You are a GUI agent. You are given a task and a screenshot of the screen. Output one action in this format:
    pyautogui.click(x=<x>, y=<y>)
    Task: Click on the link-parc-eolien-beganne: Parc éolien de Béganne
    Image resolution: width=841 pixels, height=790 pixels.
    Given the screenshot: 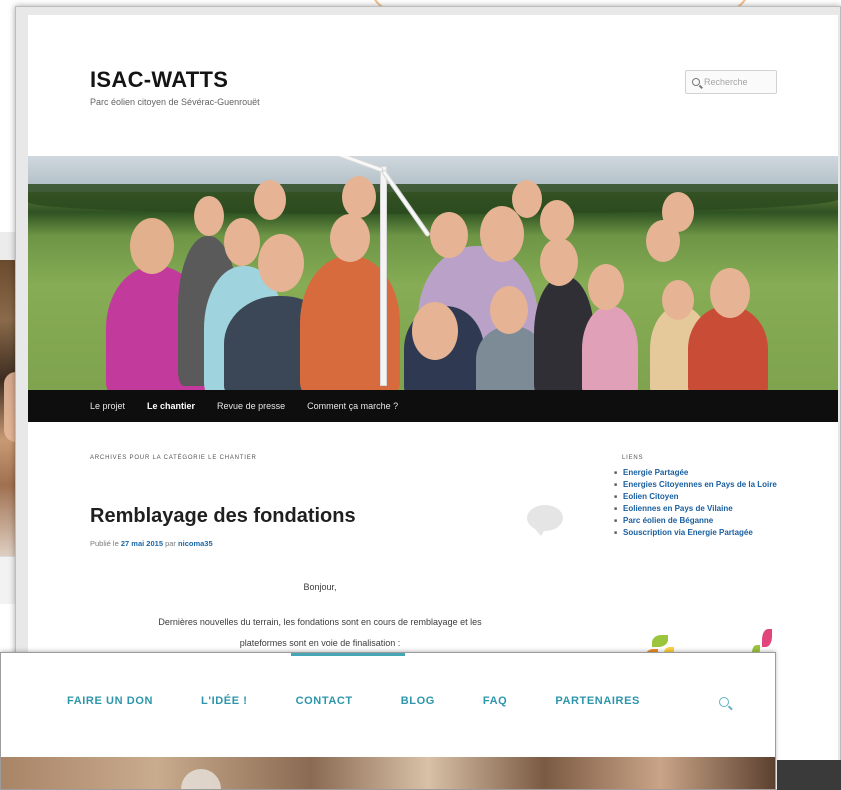 What is the action you would take?
    pyautogui.click(x=668, y=520)
    